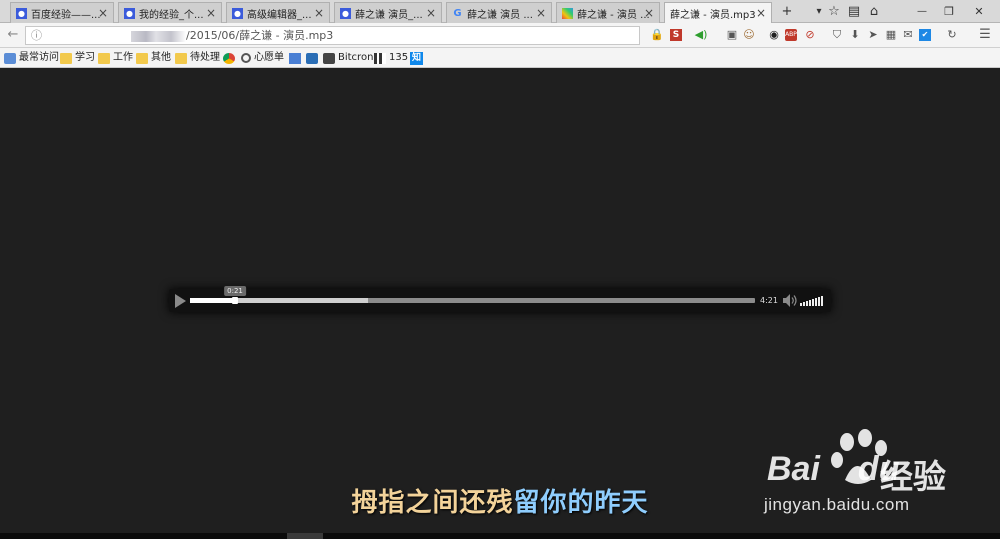 The height and width of the screenshot is (539, 1000). I want to click on bookmark-label: 学习, so click(85, 57).